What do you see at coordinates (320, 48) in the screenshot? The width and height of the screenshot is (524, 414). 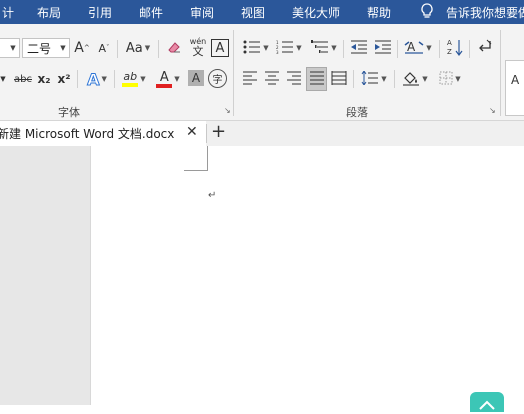 I see `multilevel-list-icon` at bounding box center [320, 48].